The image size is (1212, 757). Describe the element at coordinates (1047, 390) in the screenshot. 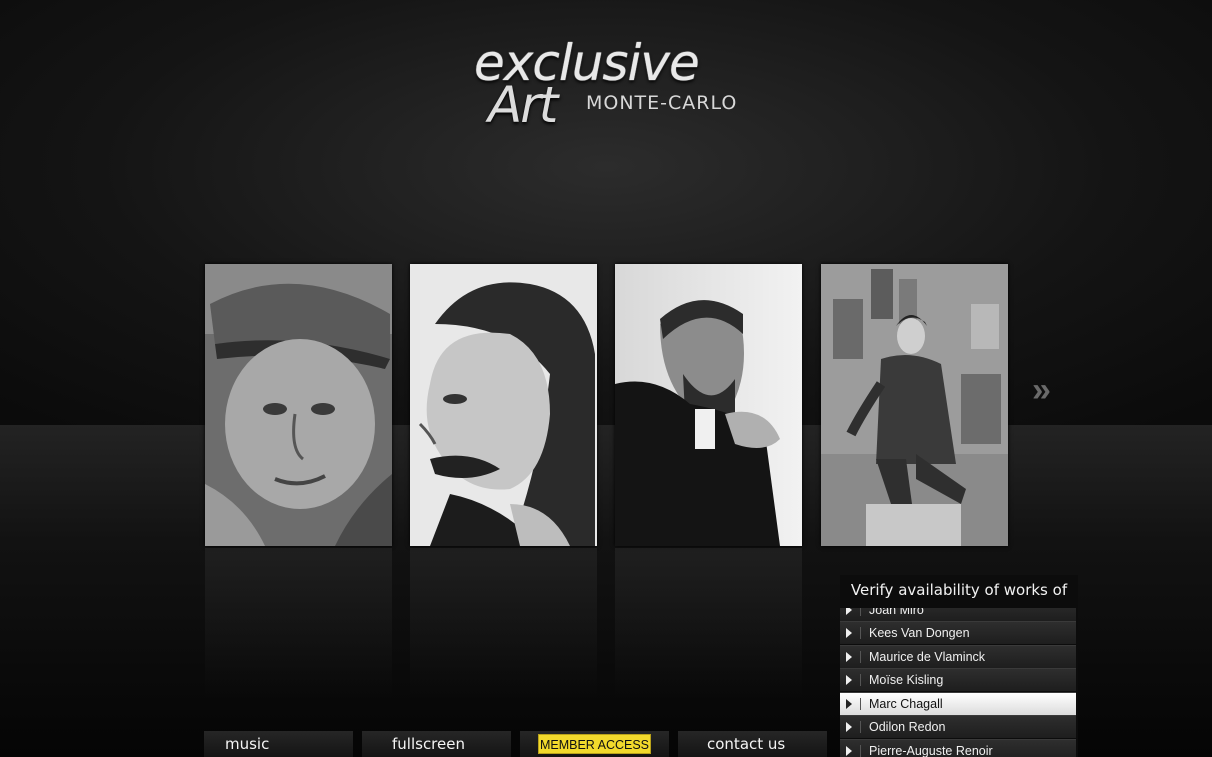

I see `double-chevron-right-icon: »` at that location.